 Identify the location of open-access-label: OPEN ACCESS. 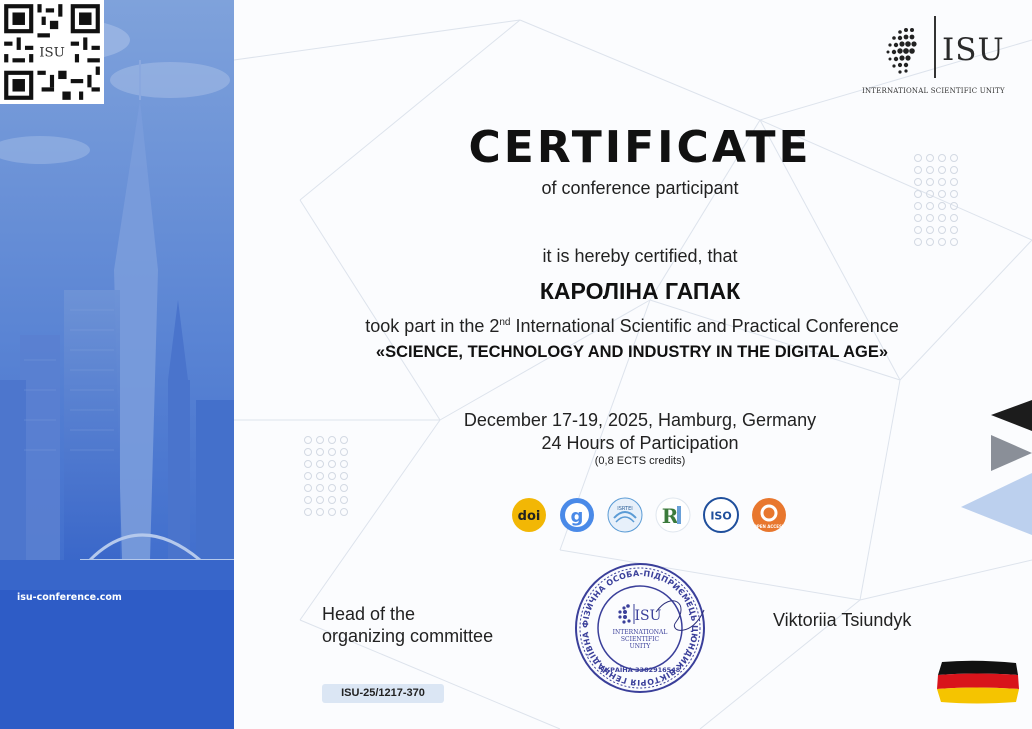
(768, 526).